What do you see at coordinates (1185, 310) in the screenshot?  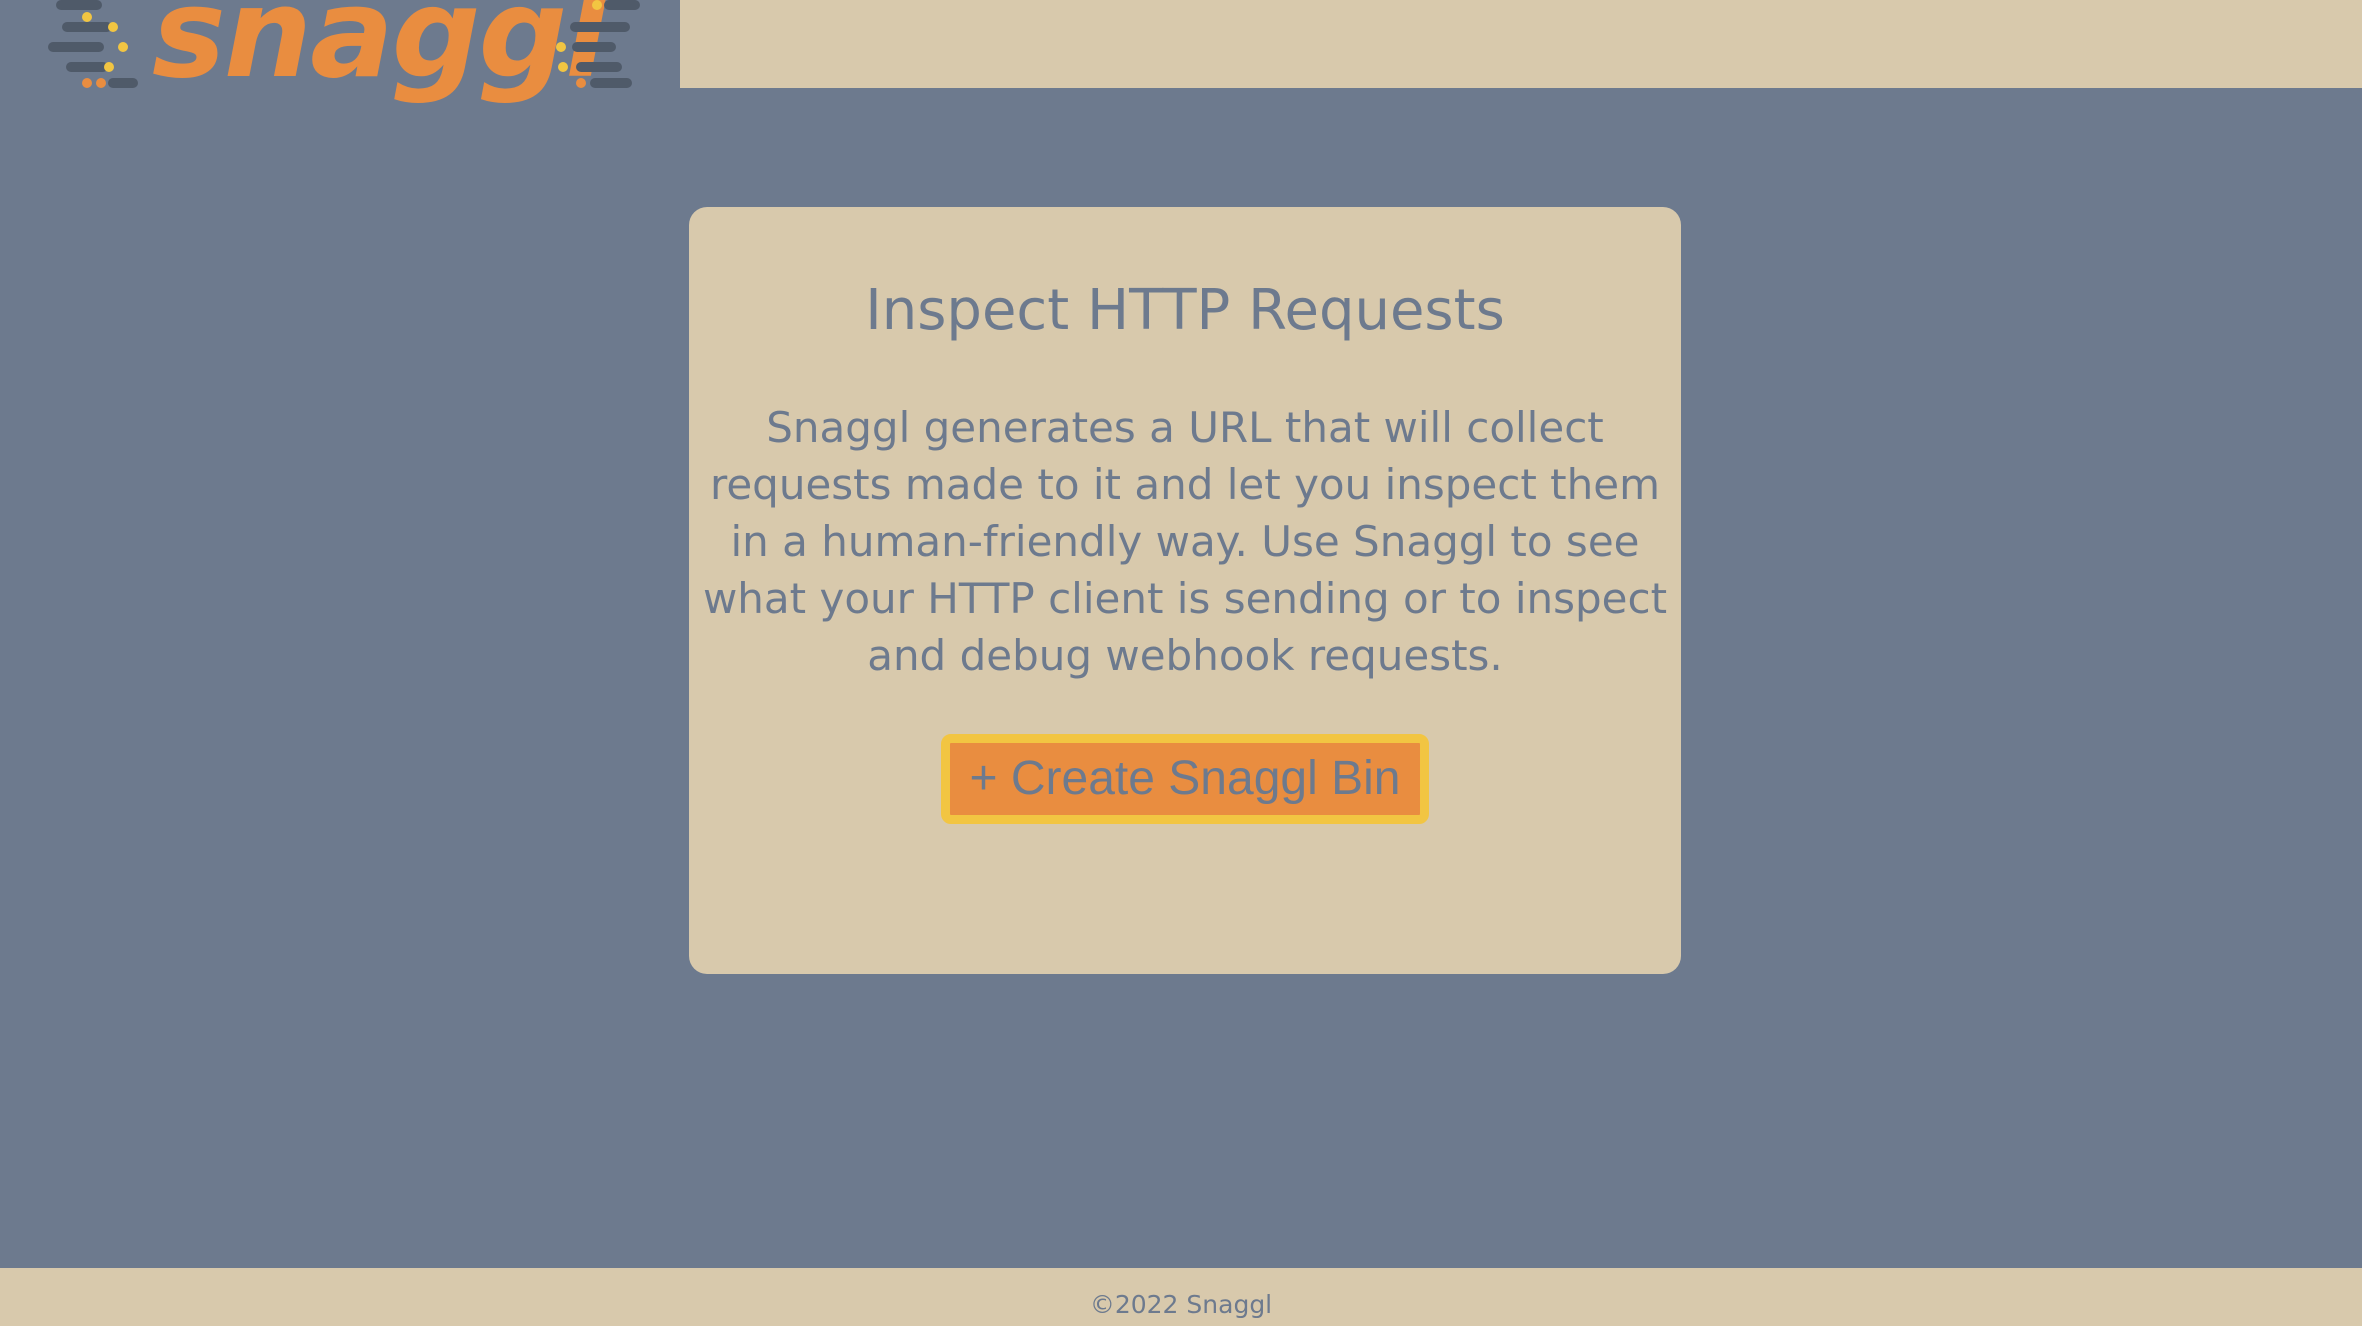 I see `card-title: Inspect HTTP Requests` at bounding box center [1185, 310].